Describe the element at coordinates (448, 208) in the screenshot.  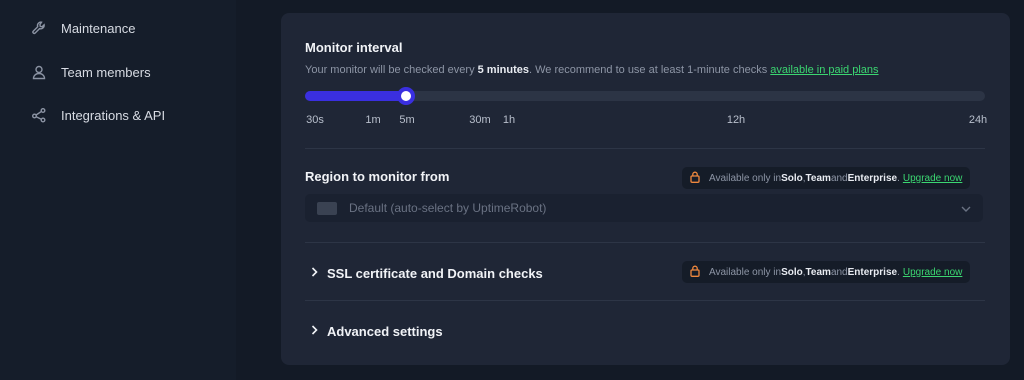
I see `region-select-value: Default (auto-select by UptimeRobot)` at that location.